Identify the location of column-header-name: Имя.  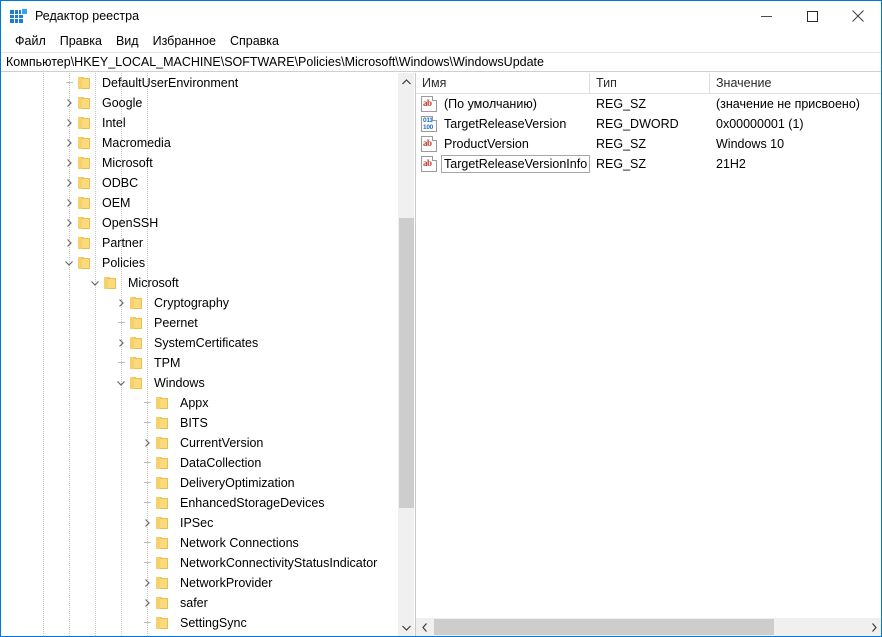
(503, 83).